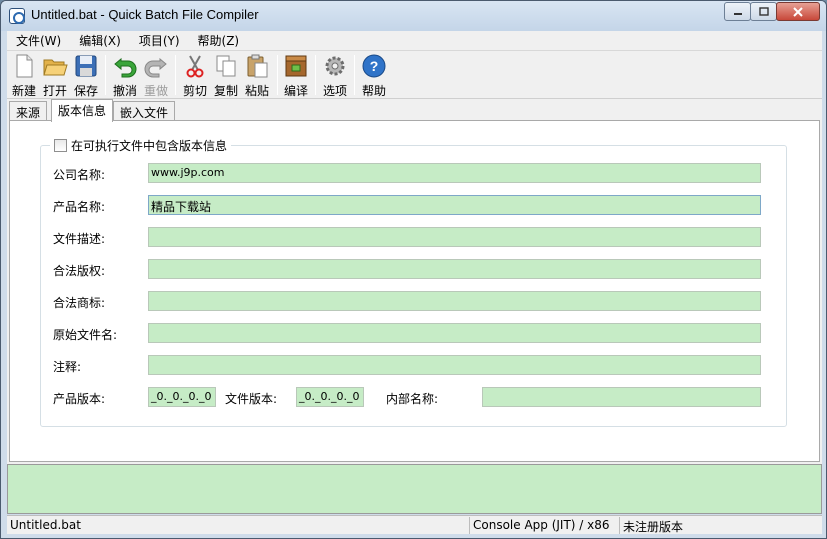 Image resolution: width=827 pixels, height=539 pixels. I want to click on product-label: 产品名称:, so click(79, 207).